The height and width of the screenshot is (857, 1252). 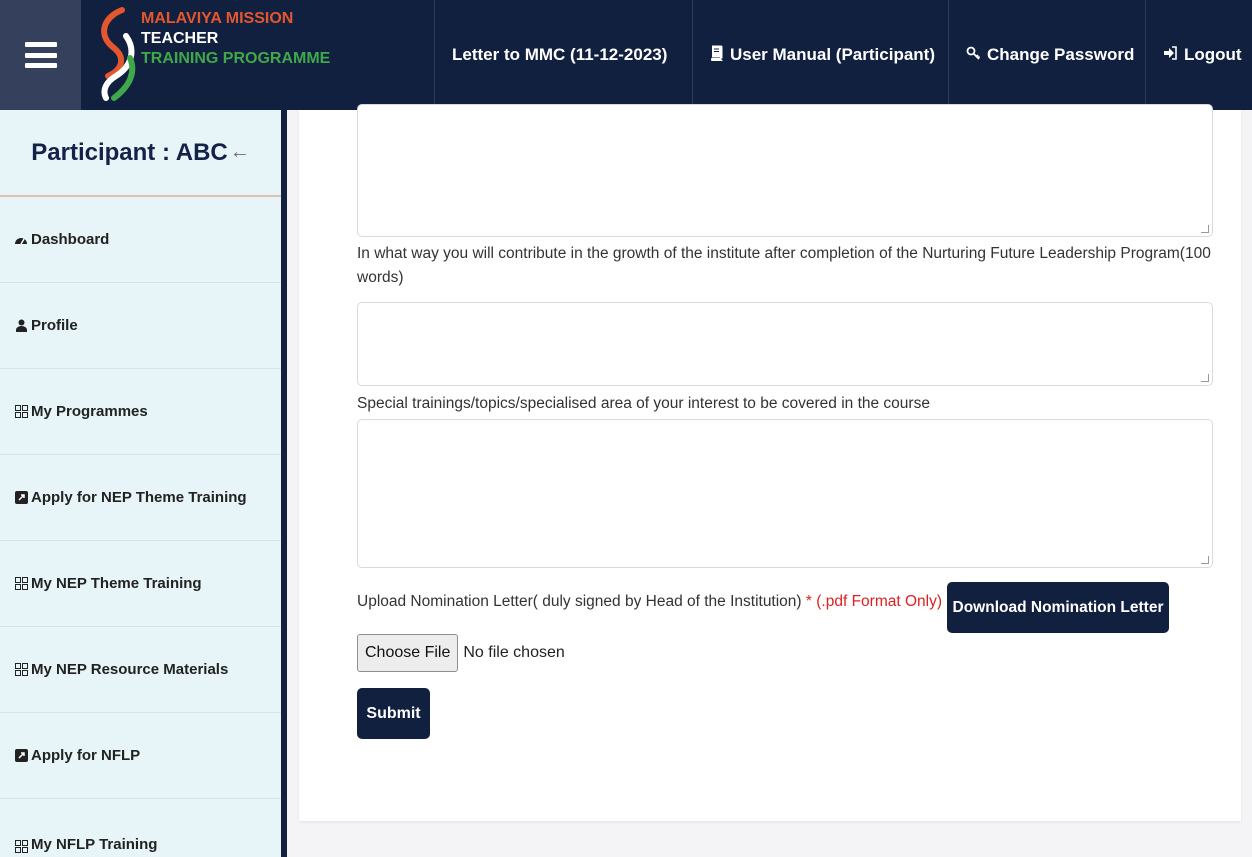 I want to click on participant-name: Participant : ABC, so click(x=129, y=152).